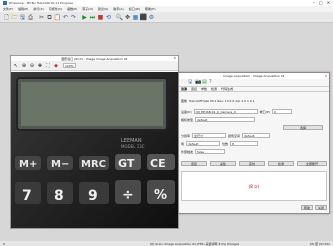 This screenshot has width=333, height=246. Describe the element at coordinates (30, 17) in the screenshot. I see `print-icon: ⎙` at that location.